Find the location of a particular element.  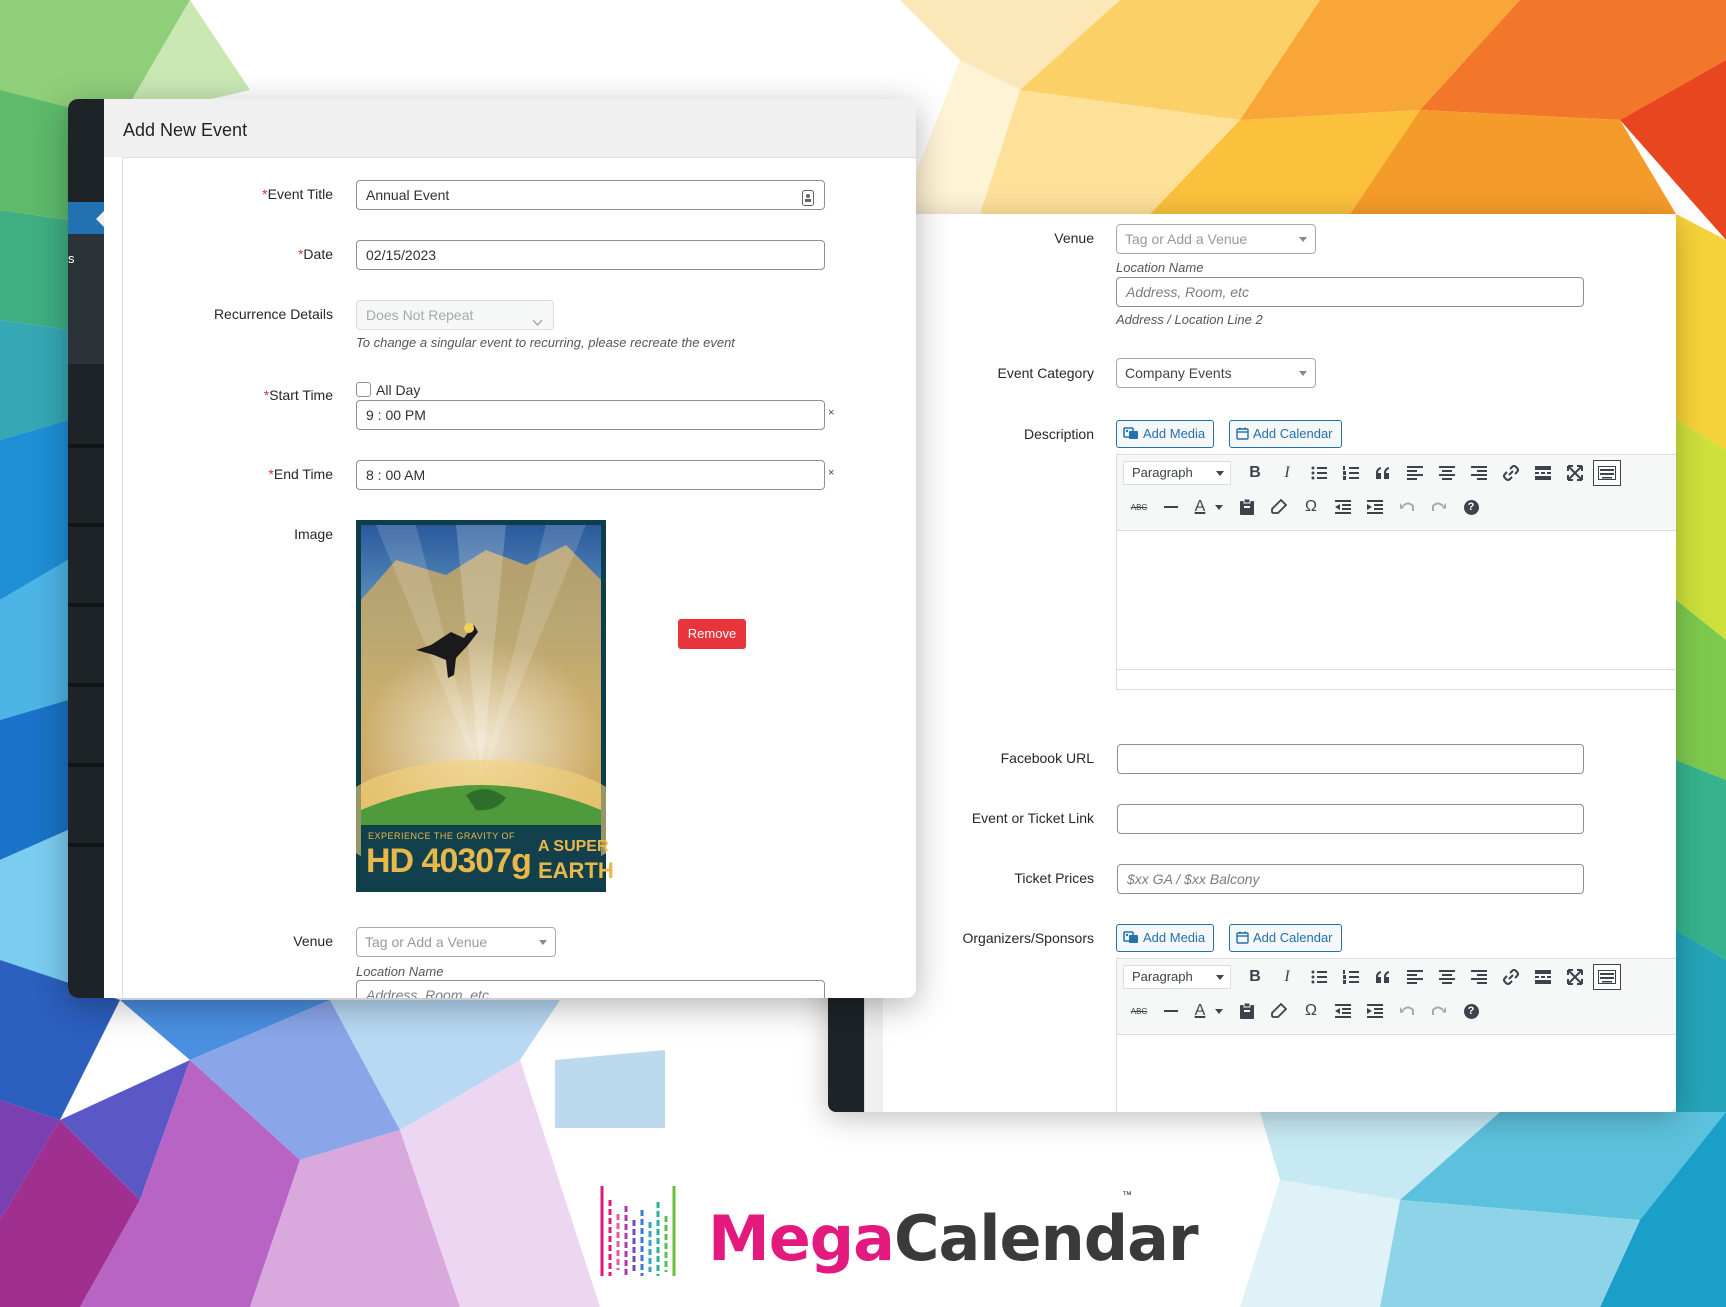

end-time-input: 8 : 00 AM is located at coordinates (590, 475).